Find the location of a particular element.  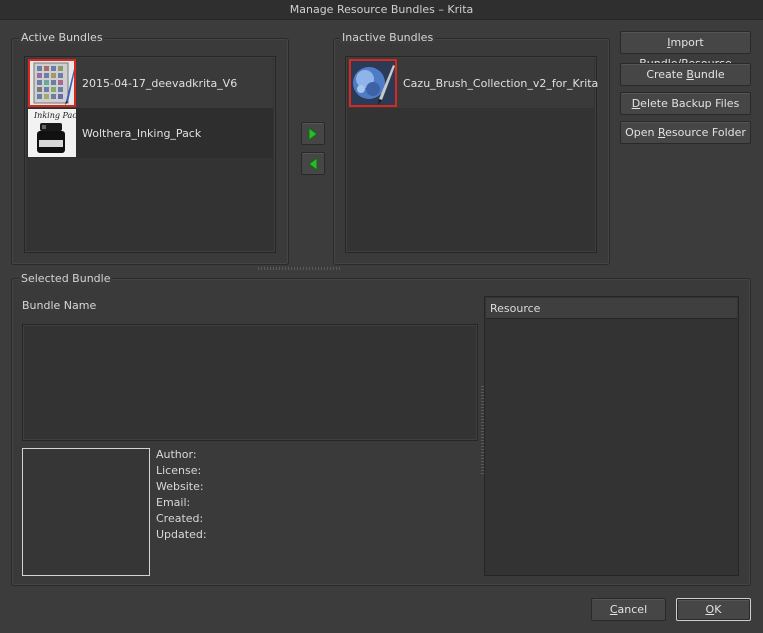

splitter-handle is located at coordinates (299, 268).